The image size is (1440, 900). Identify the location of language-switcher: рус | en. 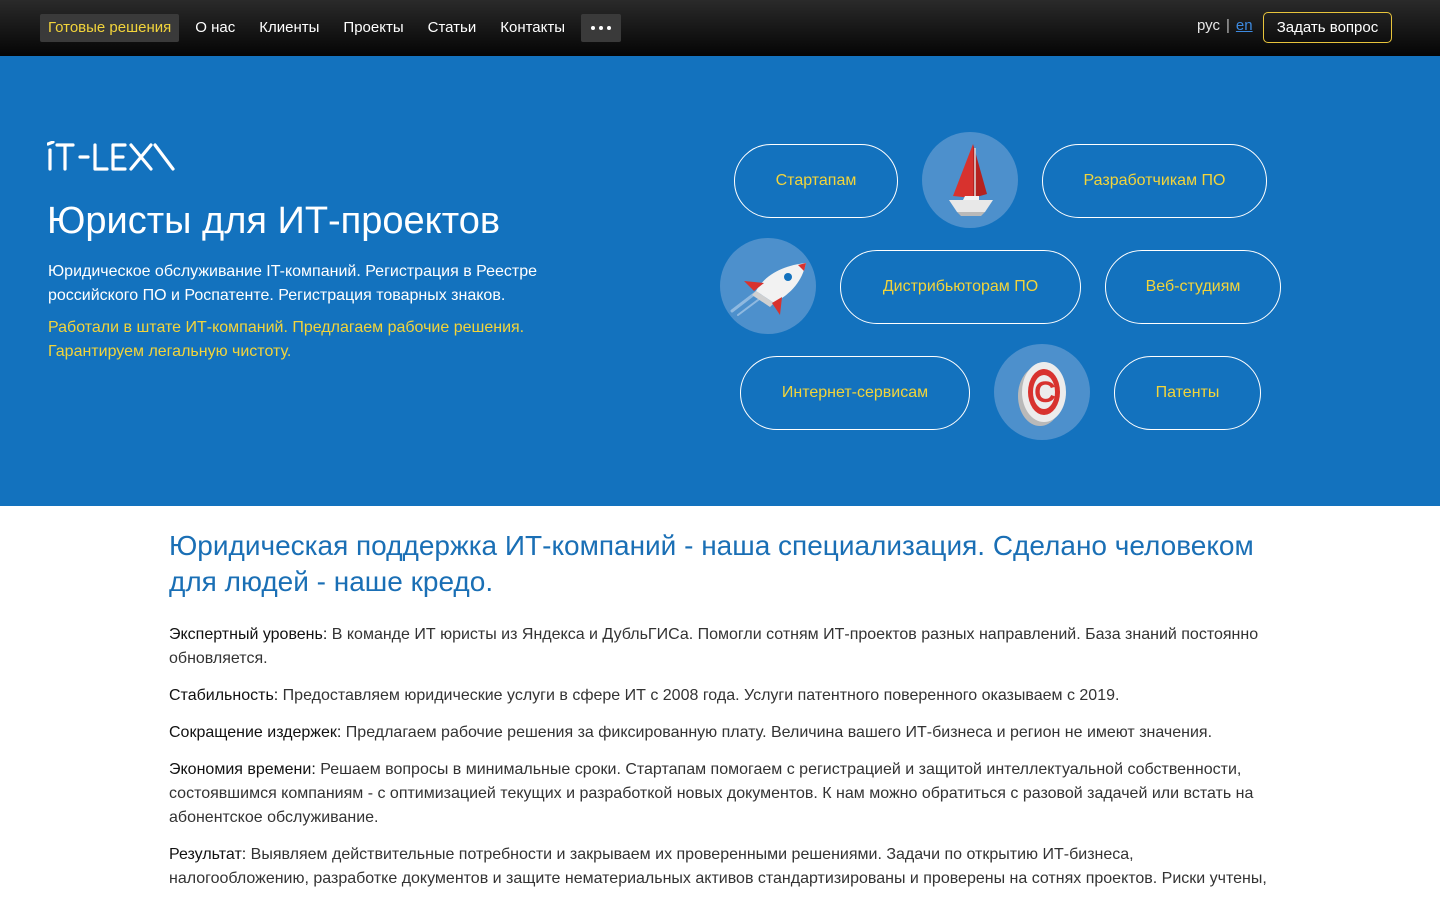
(1225, 25).